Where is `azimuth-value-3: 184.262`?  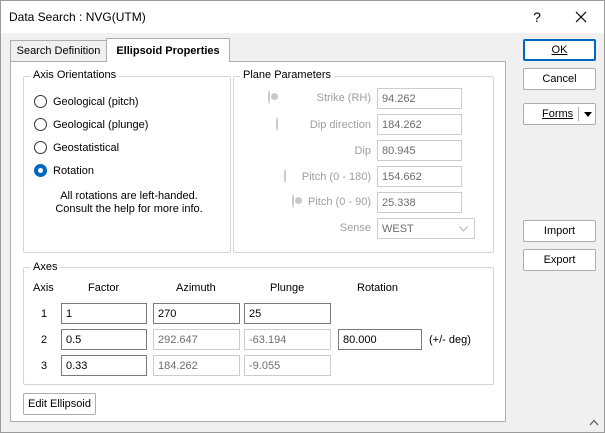 azimuth-value-3: 184.262 is located at coordinates (196, 365).